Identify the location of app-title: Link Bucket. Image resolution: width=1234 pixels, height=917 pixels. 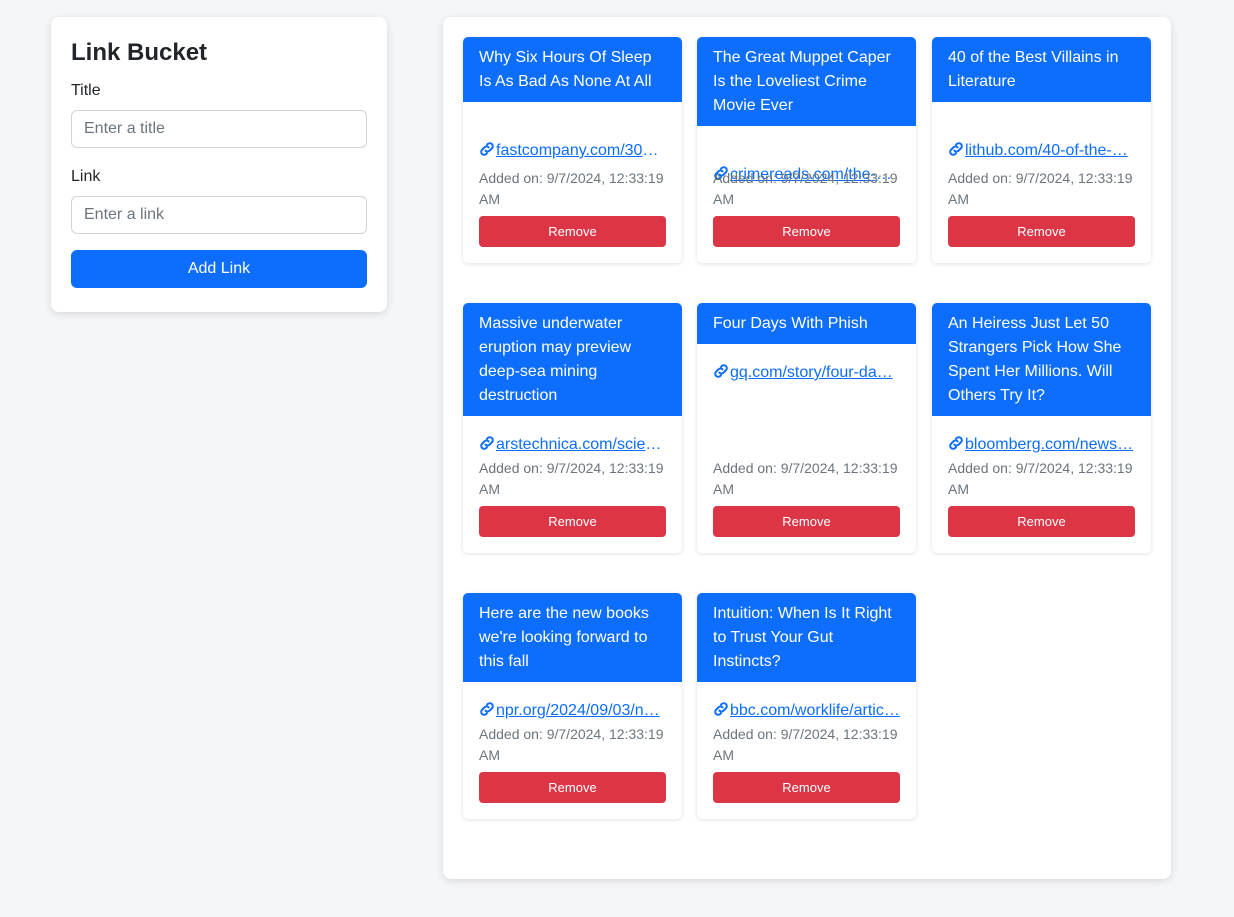
(139, 52).